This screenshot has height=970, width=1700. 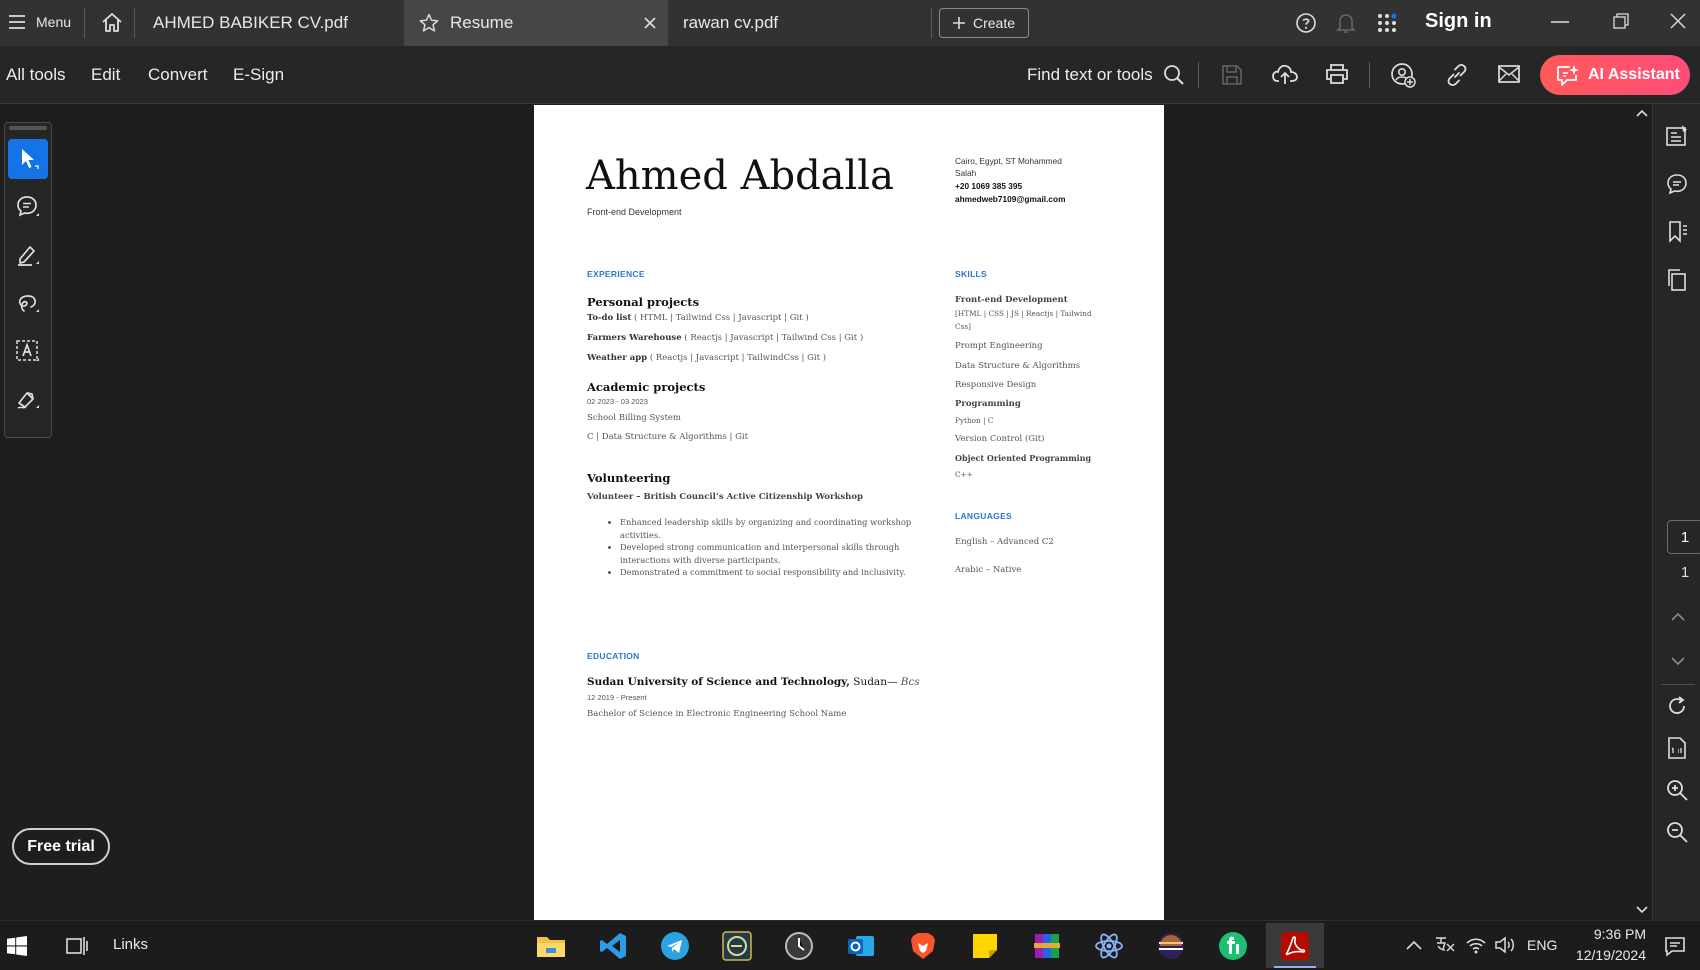 I want to click on zoom-out-icon, so click(x=1677, y=832).